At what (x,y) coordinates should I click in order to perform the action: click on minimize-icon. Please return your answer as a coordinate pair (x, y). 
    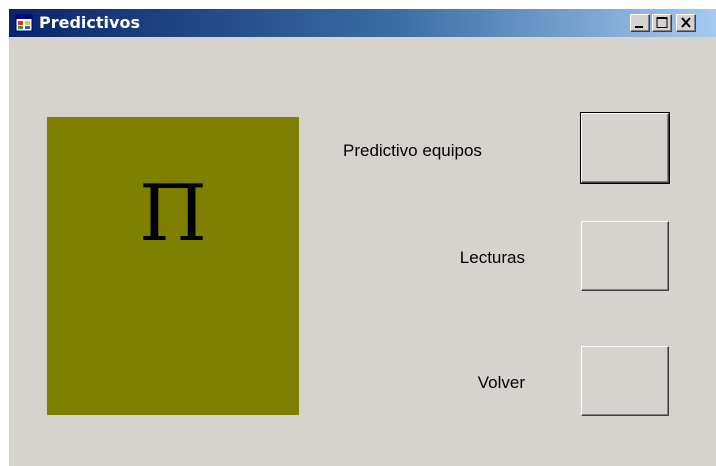
    Looking at the image, I should click on (639, 27).